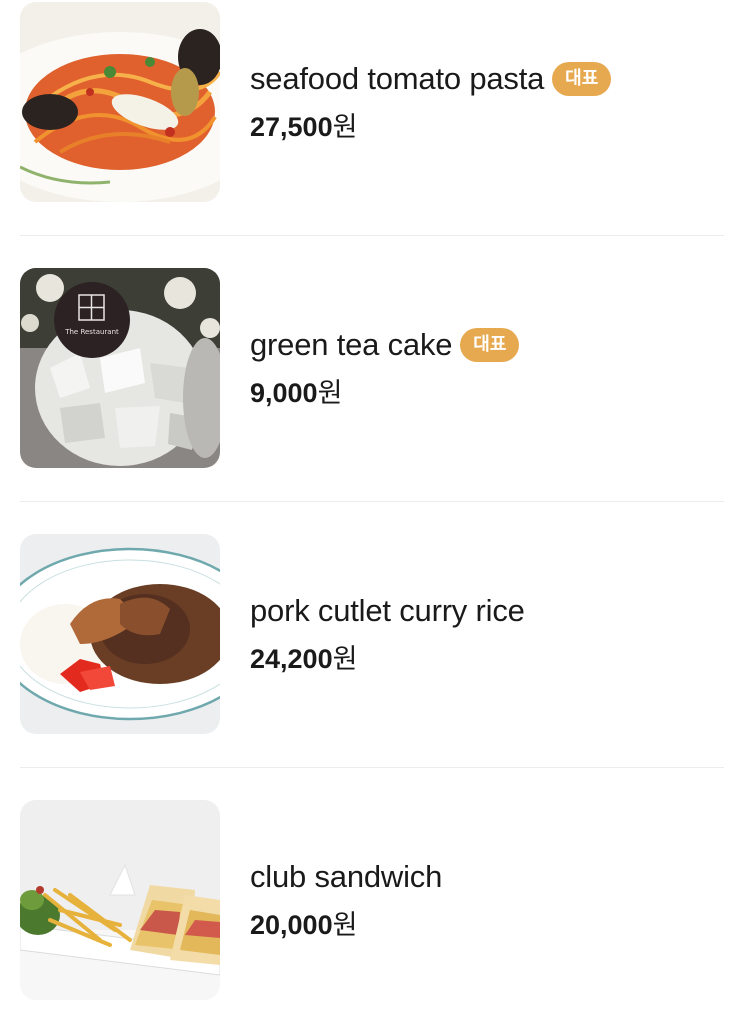 The width and height of the screenshot is (742, 1034). Describe the element at coordinates (291, 659) in the screenshot. I see `menu-item-price: 24,200` at that location.